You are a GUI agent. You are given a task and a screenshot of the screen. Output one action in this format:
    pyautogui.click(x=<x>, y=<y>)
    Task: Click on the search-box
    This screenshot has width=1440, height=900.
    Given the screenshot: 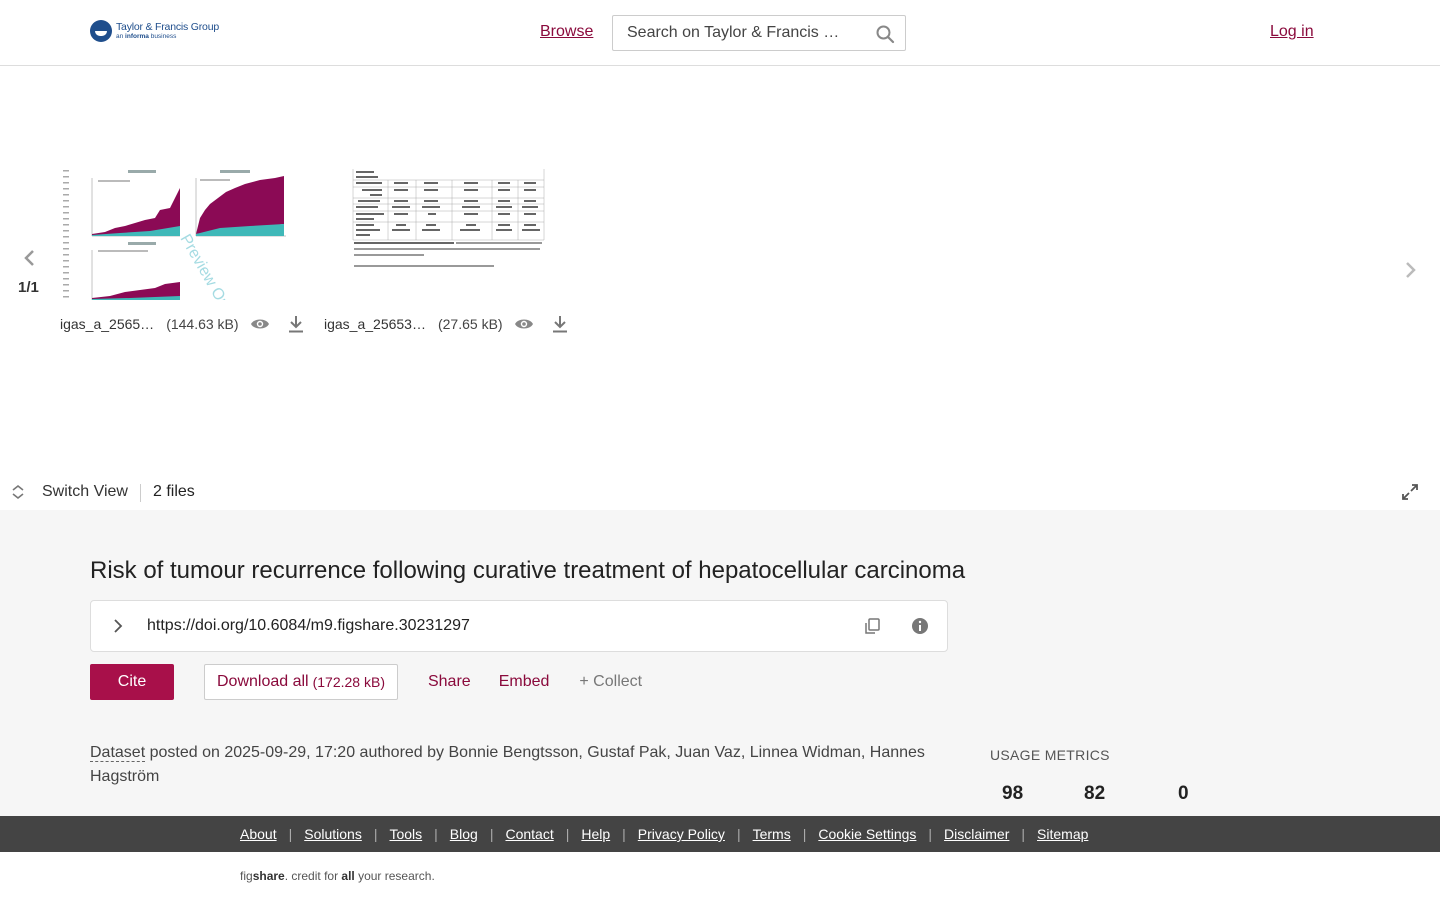 What is the action you would take?
    pyautogui.click(x=759, y=33)
    